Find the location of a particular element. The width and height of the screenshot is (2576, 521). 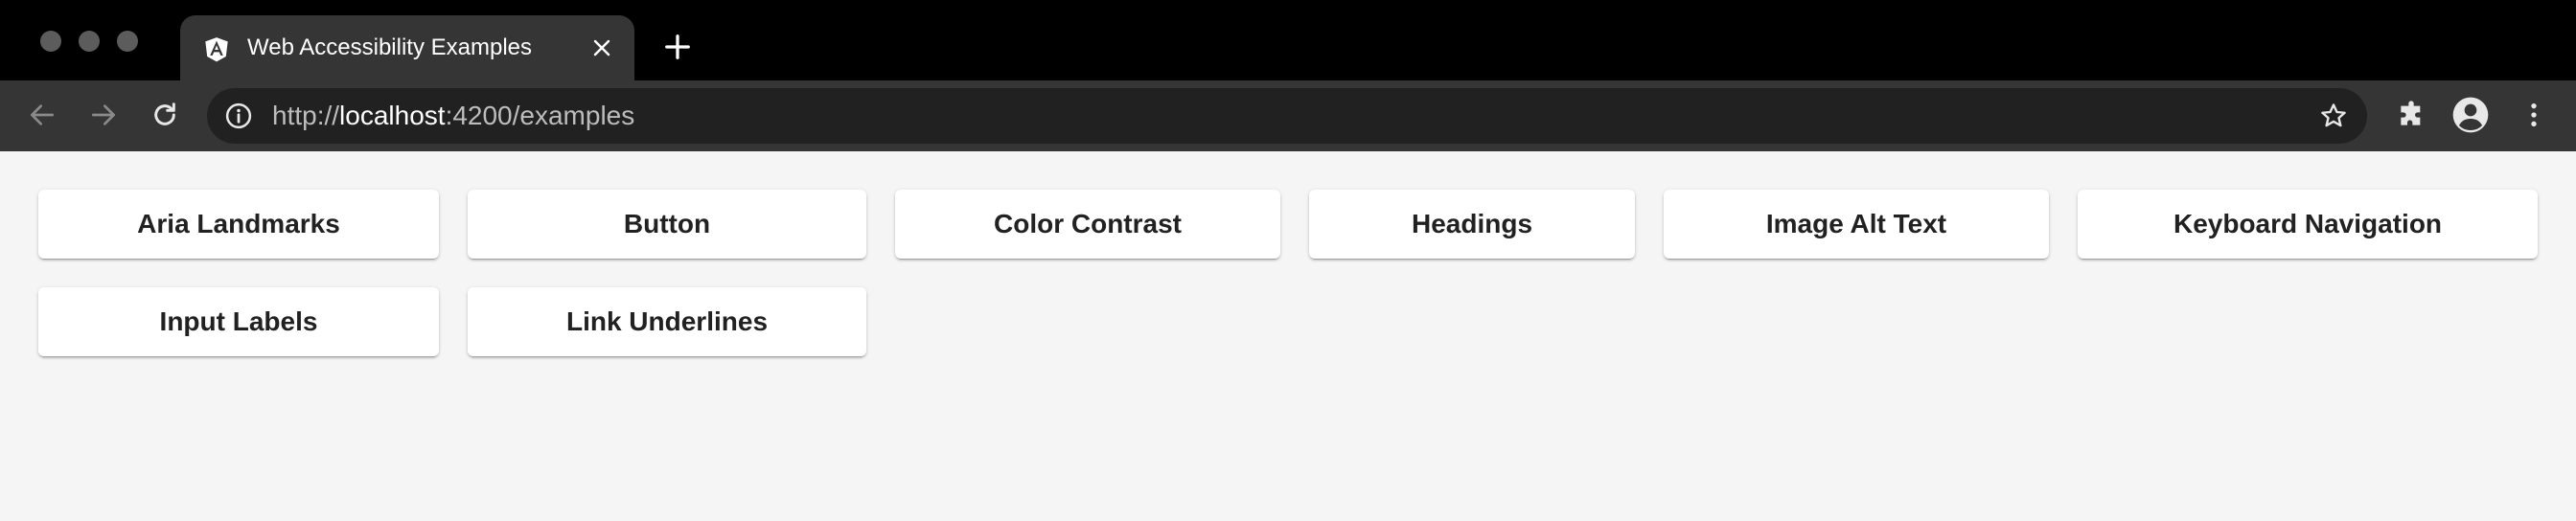

window-minimize-dot is located at coordinates (89, 41).